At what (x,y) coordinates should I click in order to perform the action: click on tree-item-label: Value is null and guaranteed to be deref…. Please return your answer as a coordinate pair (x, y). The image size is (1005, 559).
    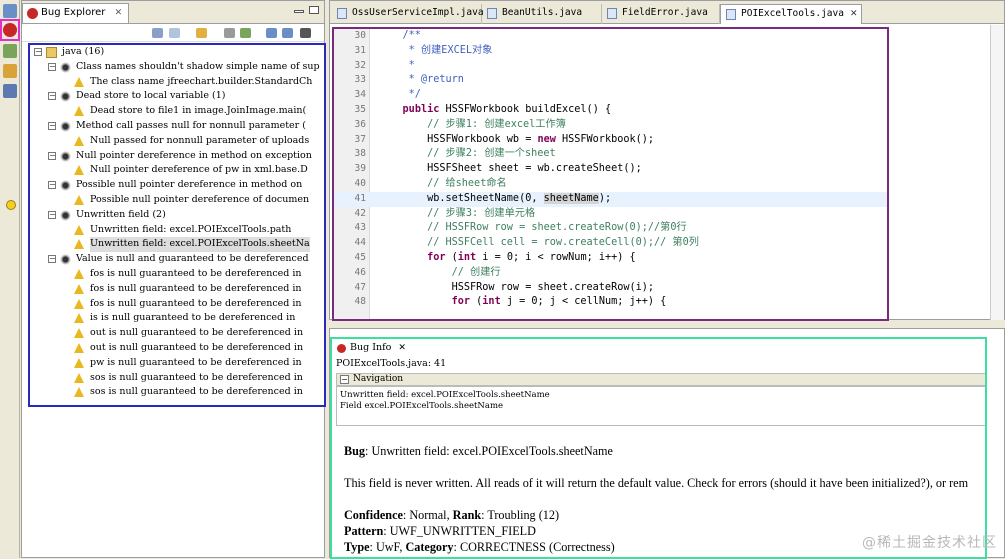
    Looking at the image, I should click on (192, 259).